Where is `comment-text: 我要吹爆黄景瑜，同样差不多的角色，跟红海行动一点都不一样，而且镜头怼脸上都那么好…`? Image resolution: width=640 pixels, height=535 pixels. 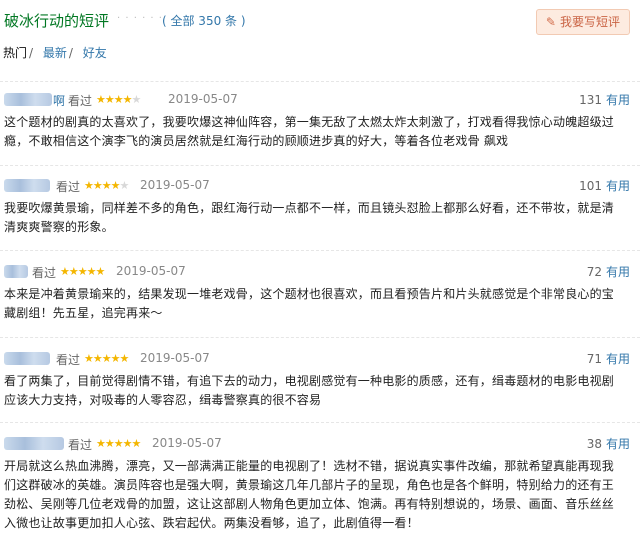
comment-text: 我要吹爆黄景瑜，同样差不多的角色，跟红海行动一点都不一样，而且镜头怼脸上都那么好… is located at coordinates (309, 217).